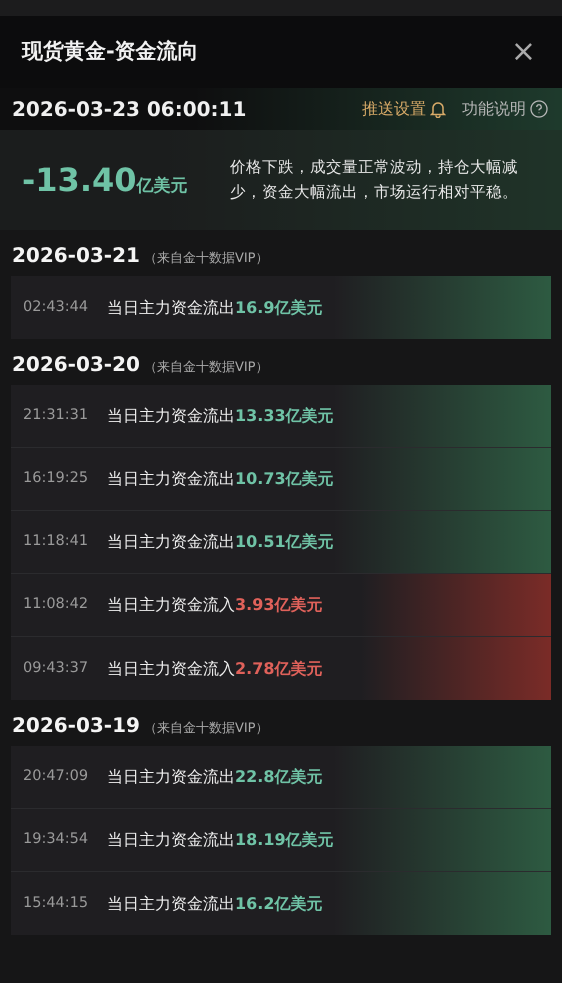 This screenshot has height=983, width=562. I want to click on flow-amount: 18.19亿美元, so click(284, 840).